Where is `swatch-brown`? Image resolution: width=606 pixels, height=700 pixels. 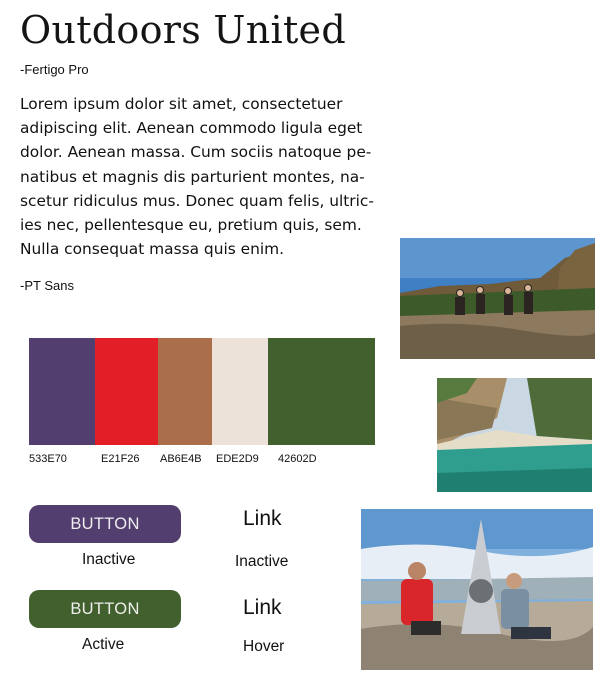 swatch-brown is located at coordinates (185, 391).